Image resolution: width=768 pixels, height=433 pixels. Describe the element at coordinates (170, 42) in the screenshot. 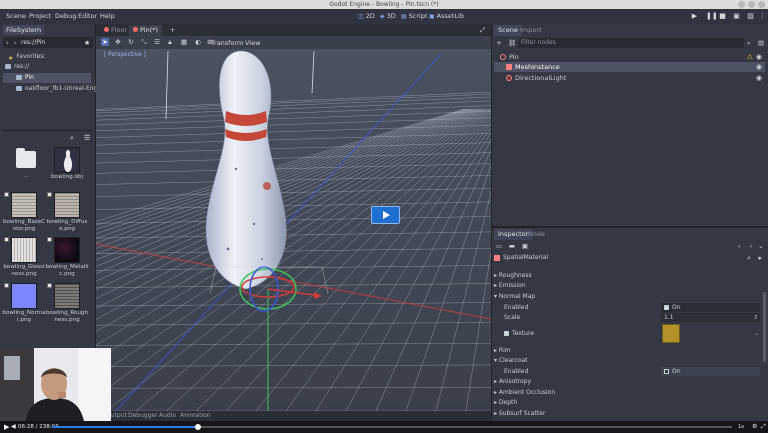

I see `lock-icon: 🔒︎` at that location.